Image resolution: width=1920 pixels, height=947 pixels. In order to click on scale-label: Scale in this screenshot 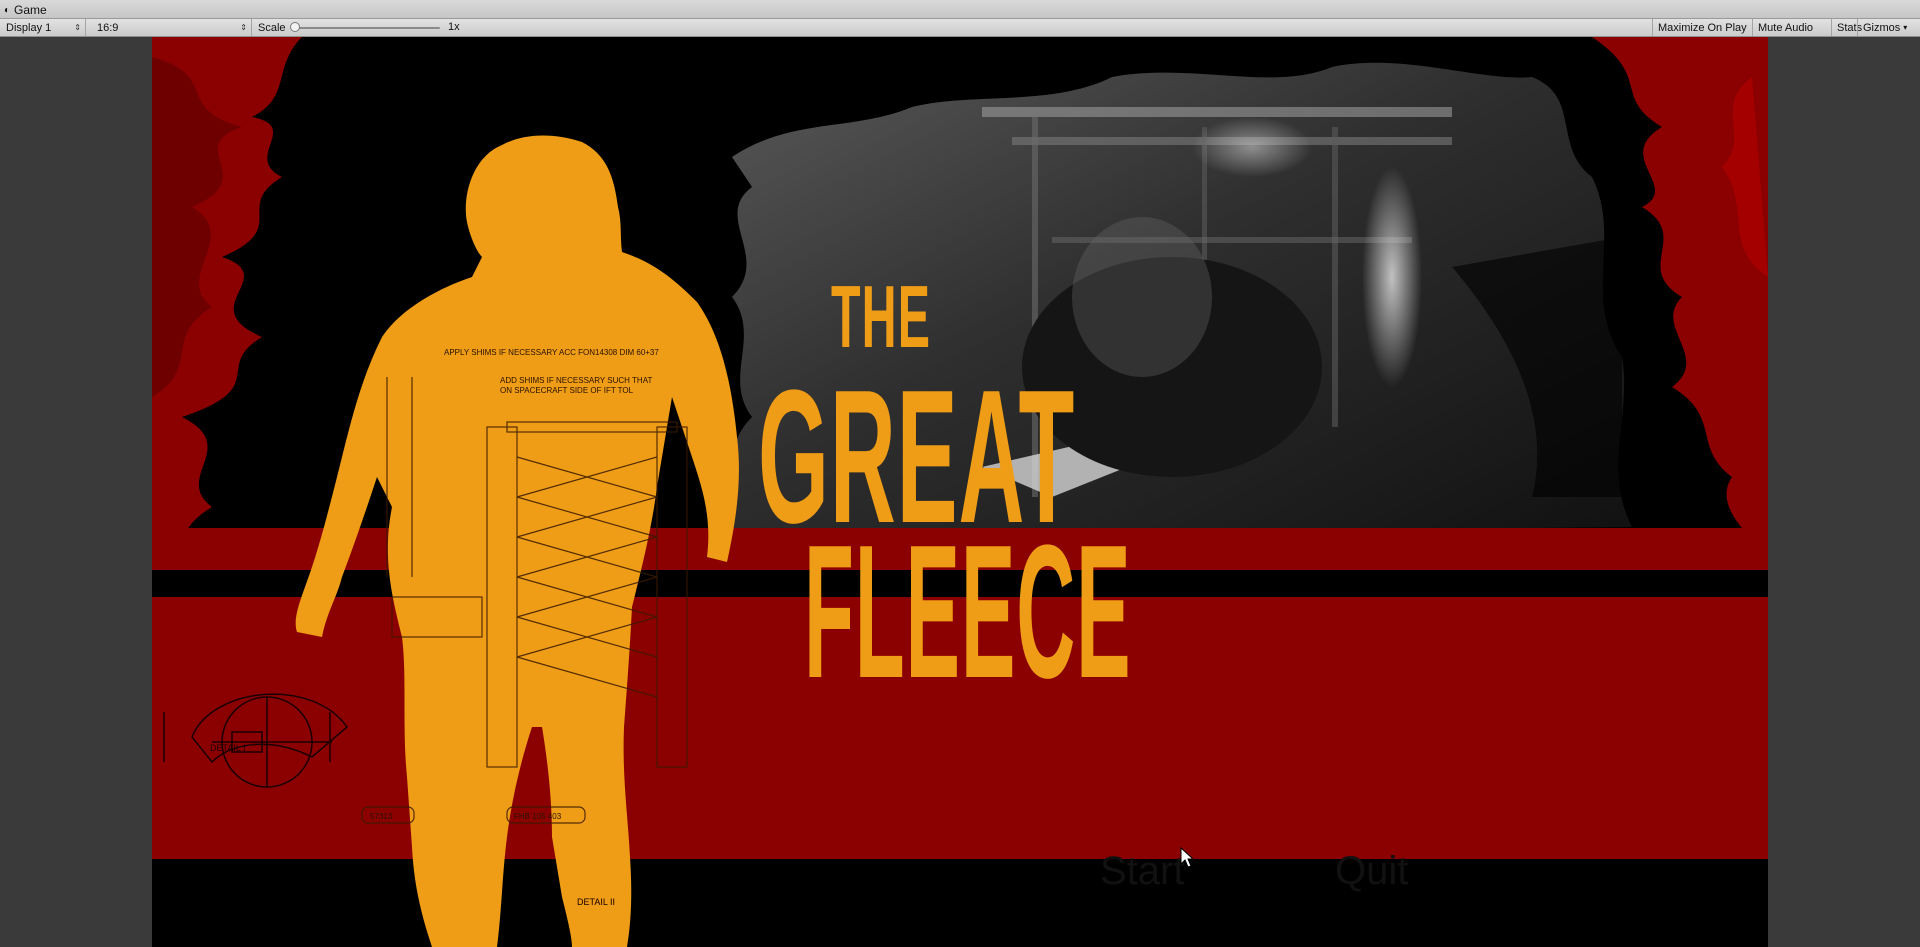, I will do `click(272, 27)`.